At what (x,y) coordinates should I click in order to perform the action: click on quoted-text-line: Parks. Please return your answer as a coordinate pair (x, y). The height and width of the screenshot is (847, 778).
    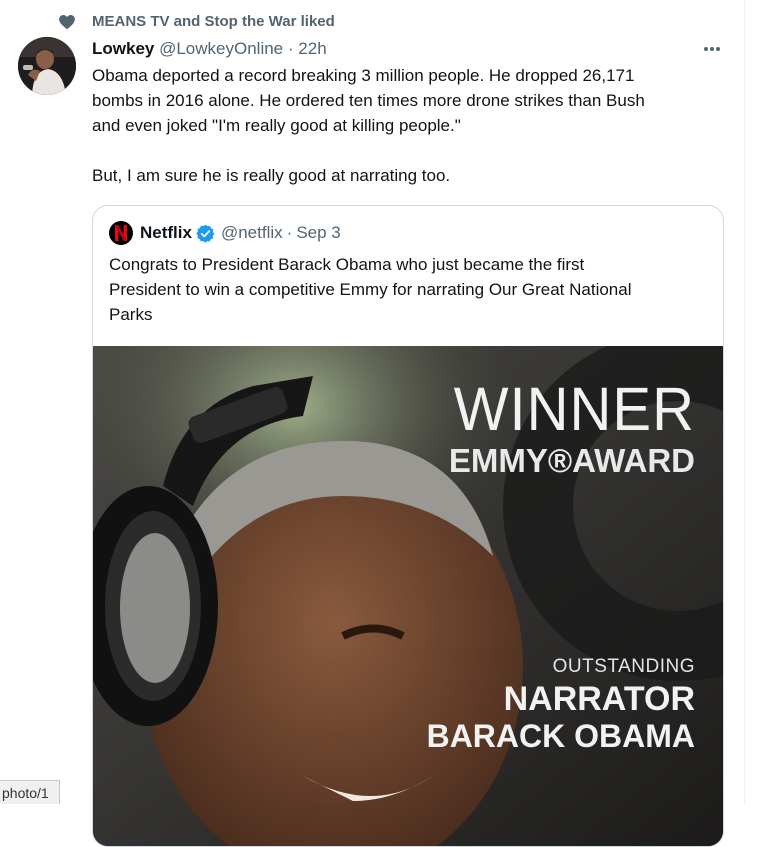
    Looking at the image, I should click on (131, 314).